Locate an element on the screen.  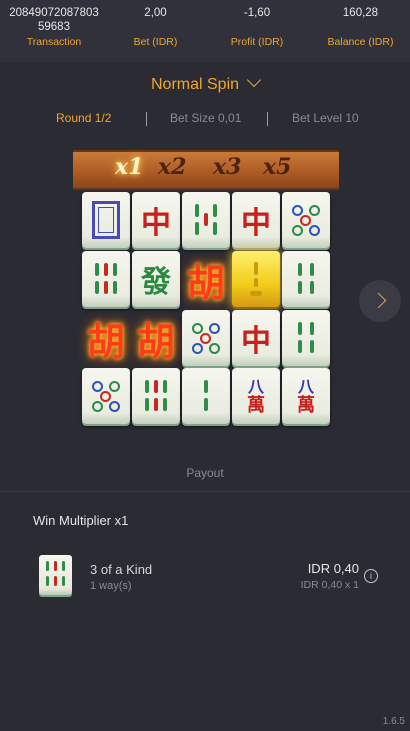
bet-size-label: Bet Size 0,01 is located at coordinates (206, 118).